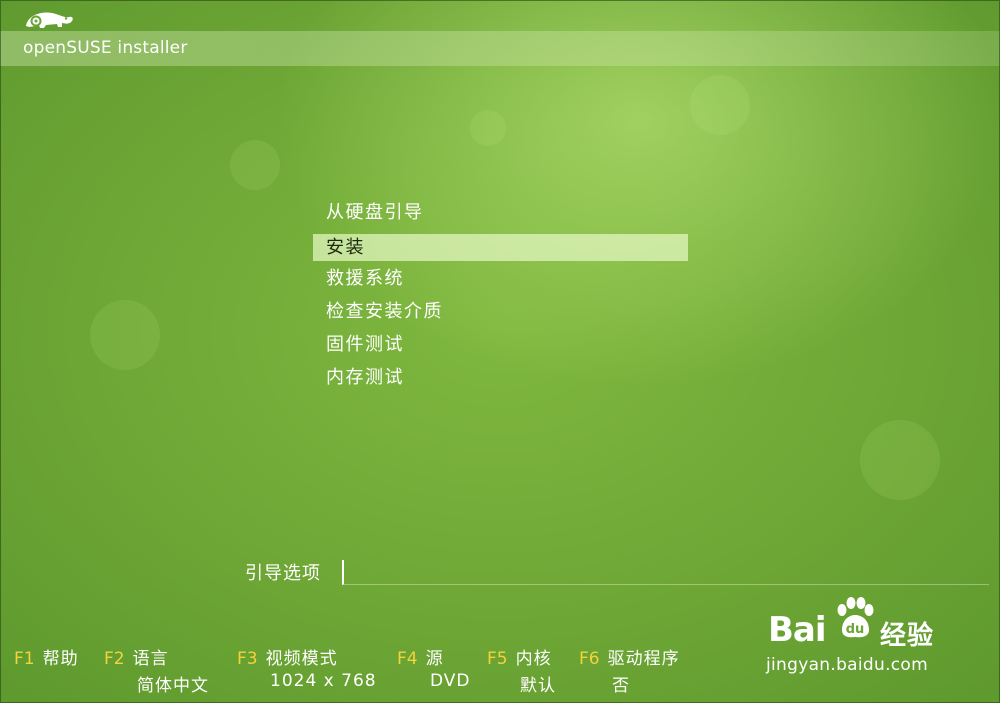 The height and width of the screenshot is (703, 1000). Describe the element at coordinates (24, 659) in the screenshot. I see `fkey-code: F1` at that location.